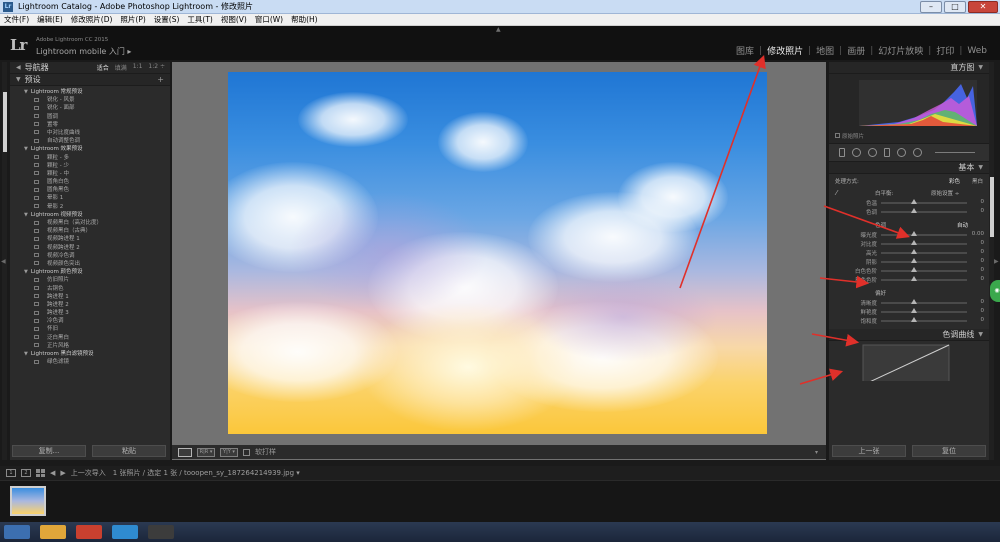  What do you see at coordinates (887, 152) in the screenshot?
I see `graduated-filter-icon` at bounding box center [887, 152].